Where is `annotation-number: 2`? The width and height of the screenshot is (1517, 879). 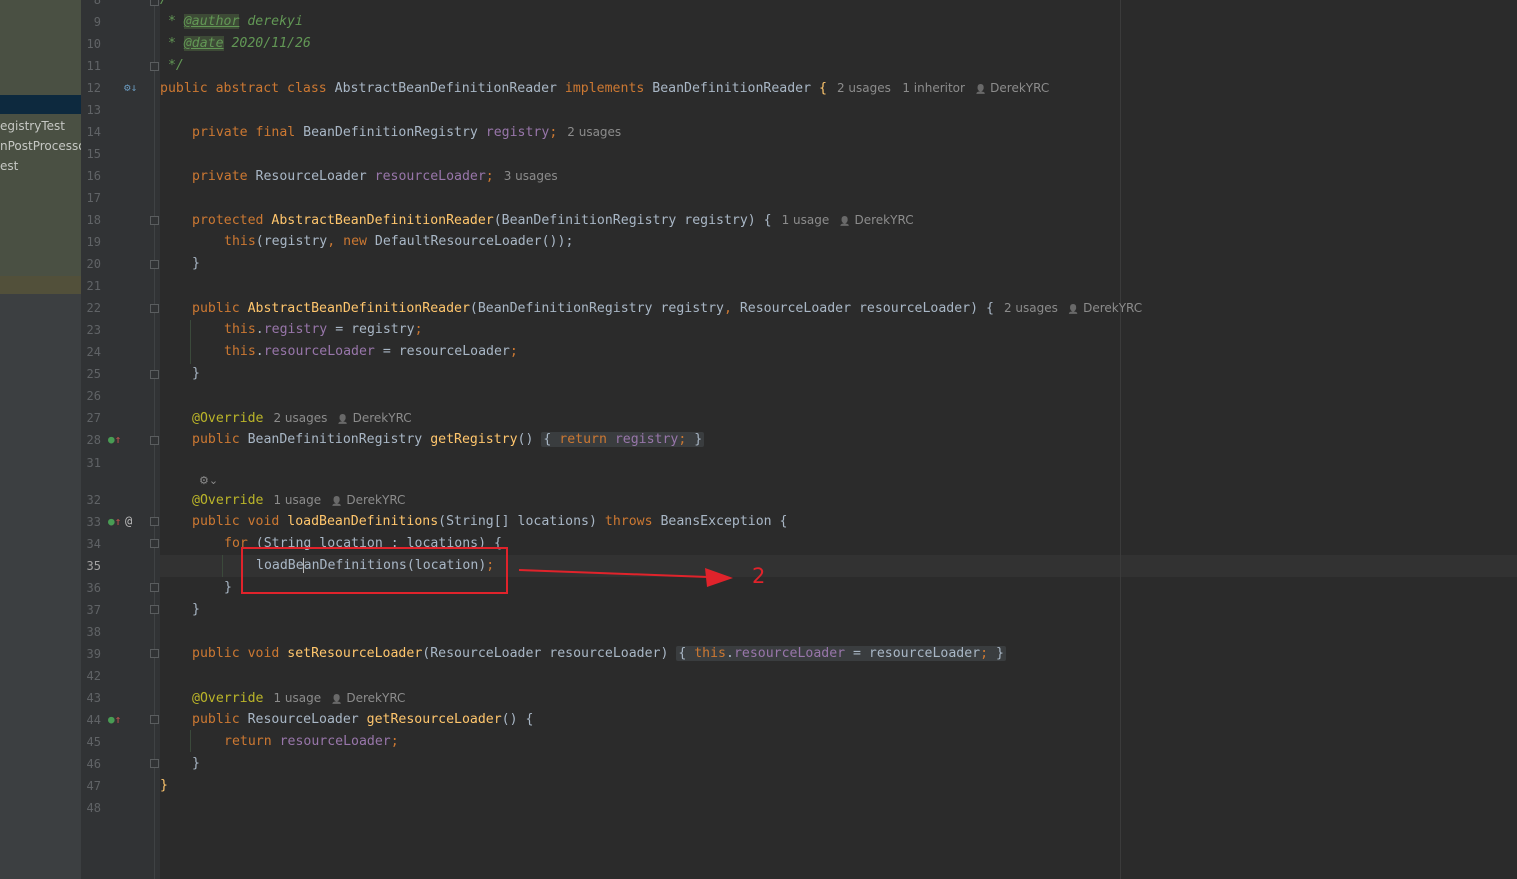 annotation-number: 2 is located at coordinates (759, 576).